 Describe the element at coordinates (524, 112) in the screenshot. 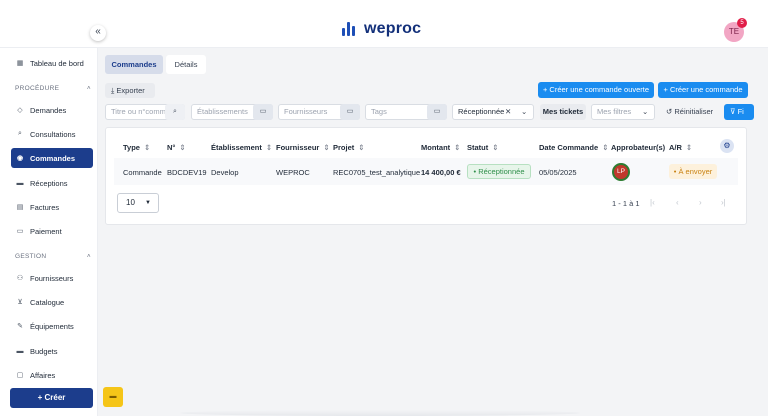

I see `chevron-down-icon: ⌄` at that location.